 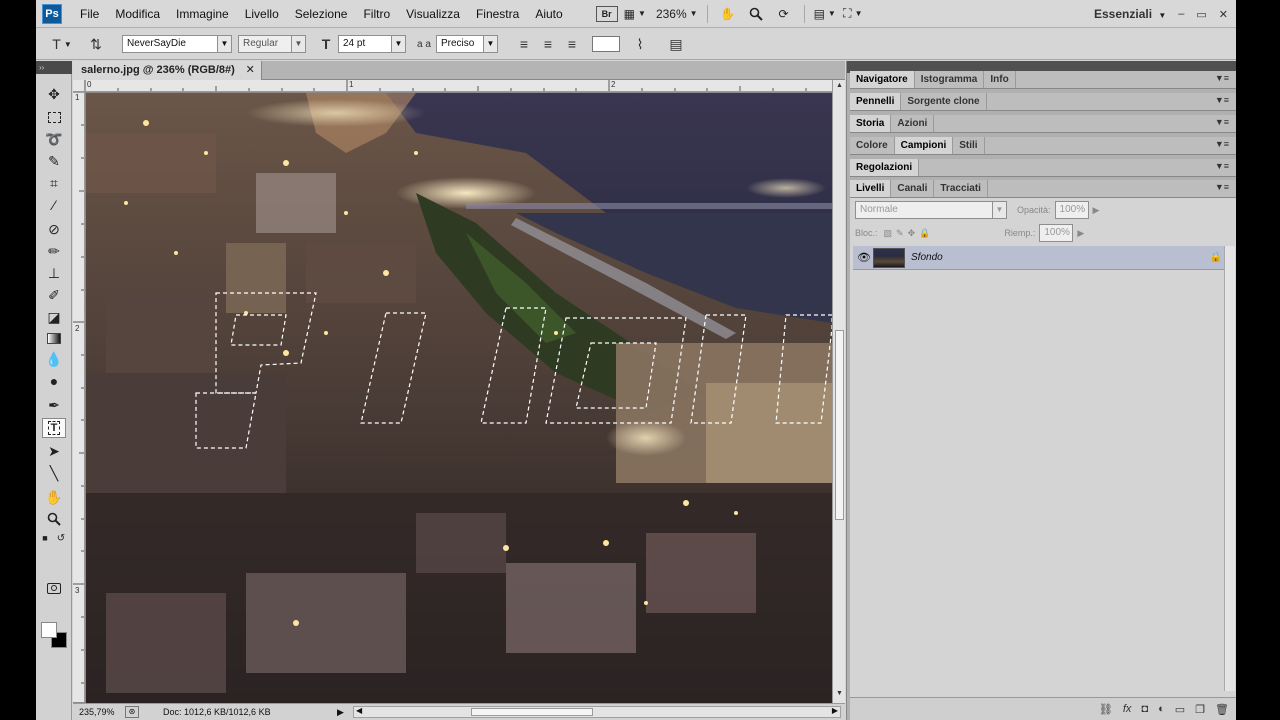 I want to click on horizontal-scrollbar: ◀ ▶, so click(x=597, y=712).